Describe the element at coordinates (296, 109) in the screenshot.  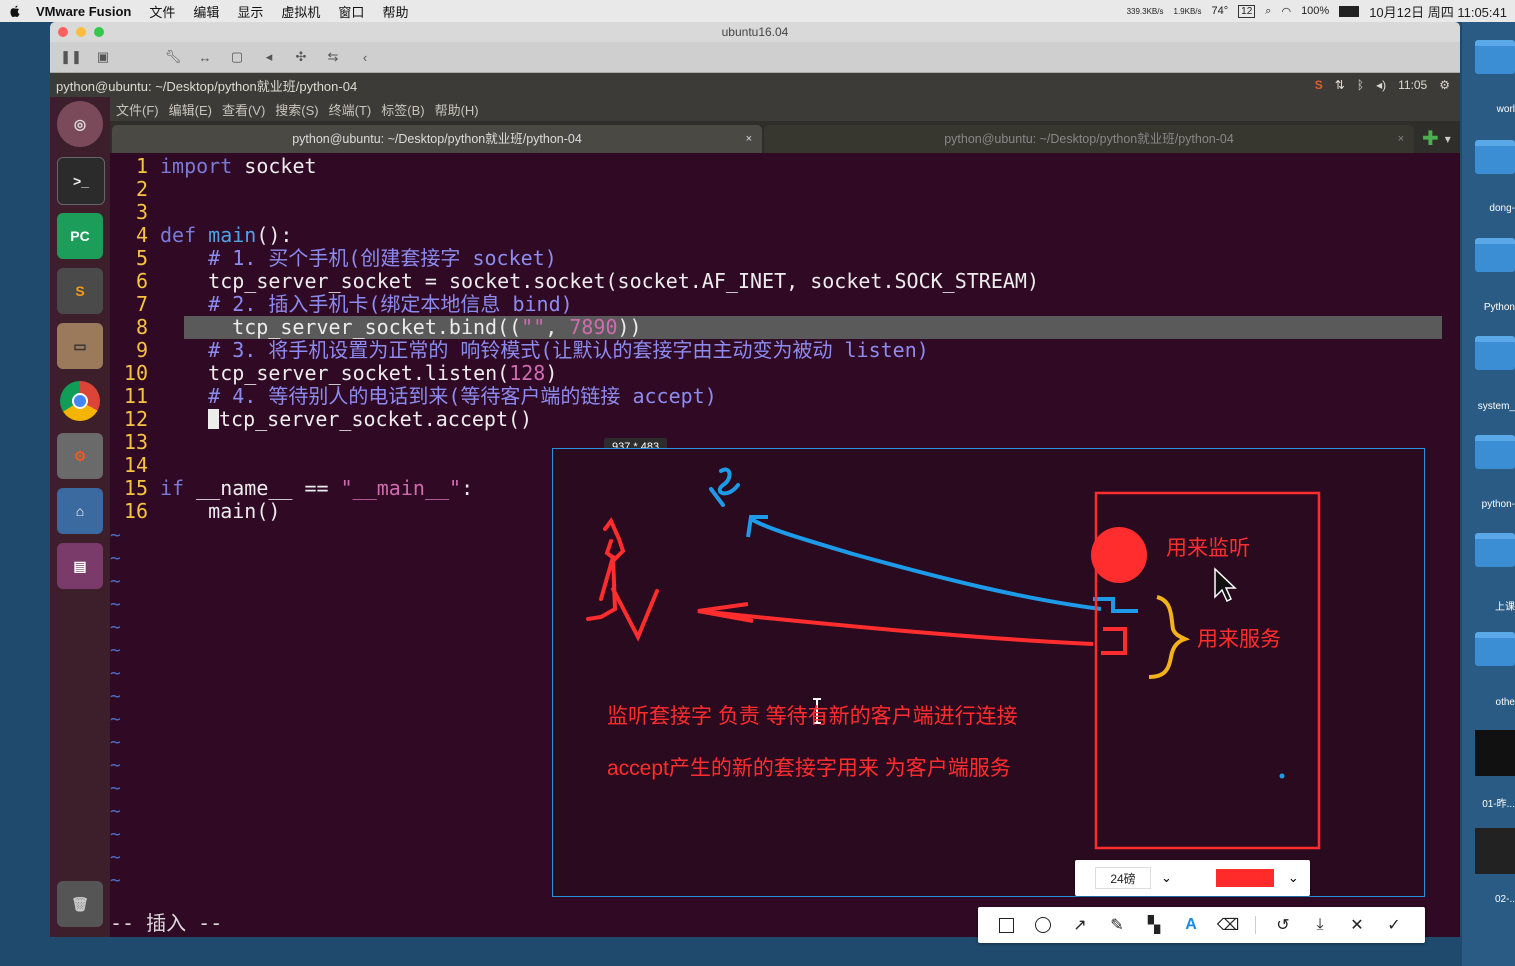
I see `term-menu-search: 搜索(S)` at that location.